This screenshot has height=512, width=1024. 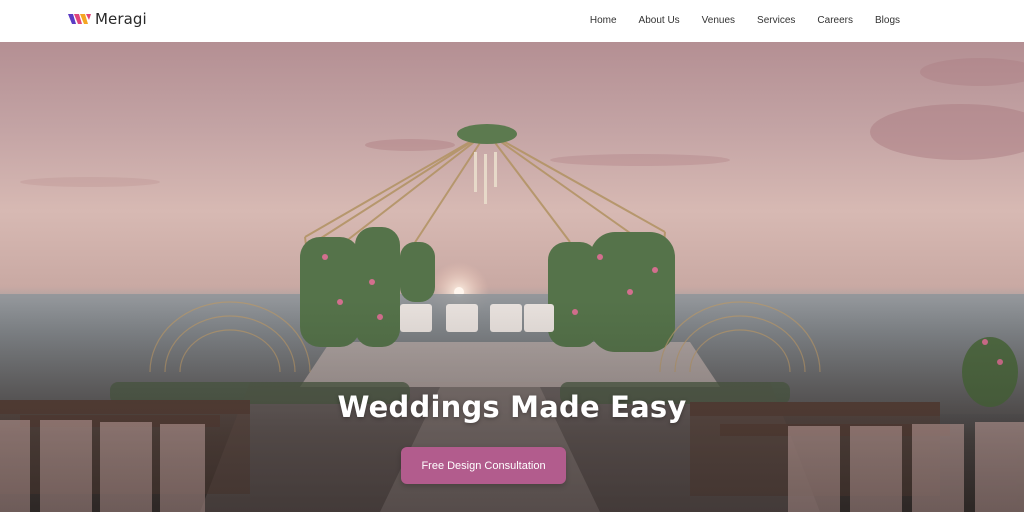 I want to click on nav-about-us: About Us, so click(x=659, y=21).